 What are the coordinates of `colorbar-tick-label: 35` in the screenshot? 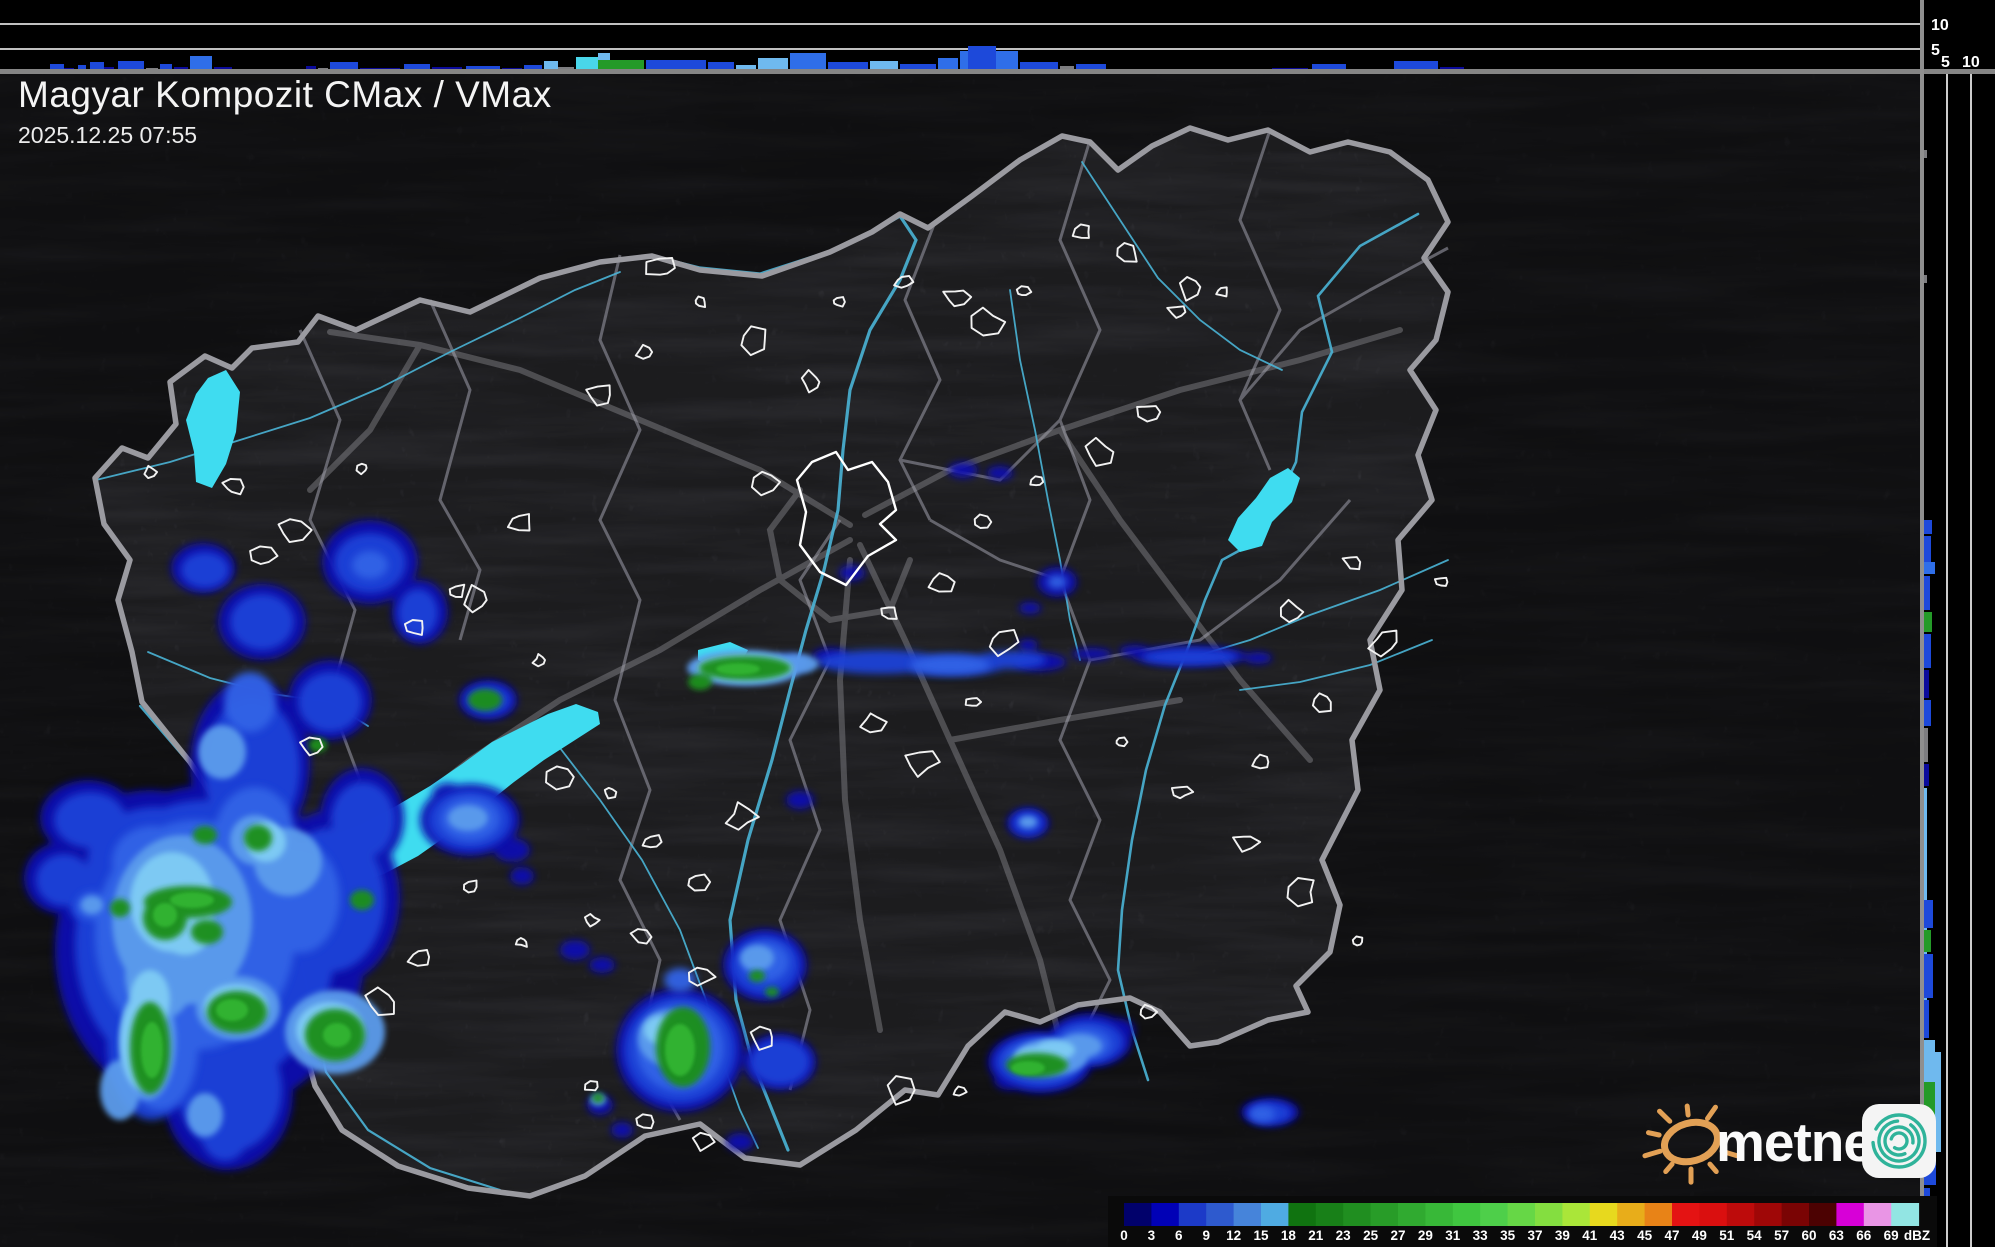 It's located at (1508, 1235).